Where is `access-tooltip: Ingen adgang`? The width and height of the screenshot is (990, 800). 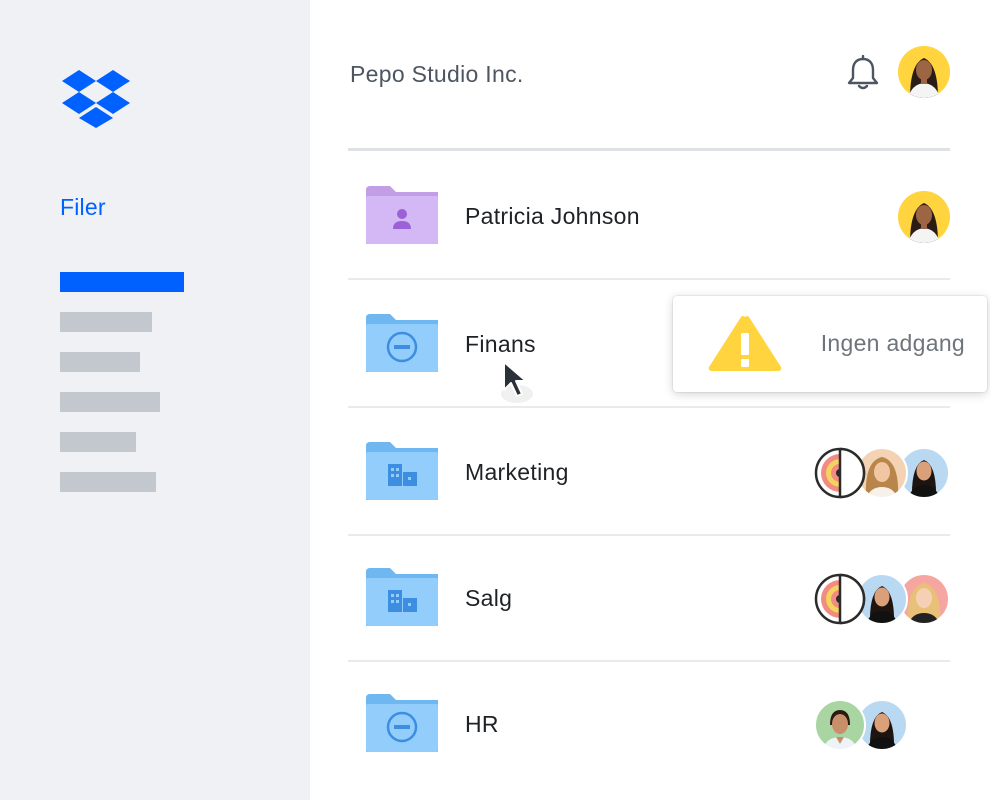
access-tooltip: Ingen adgang is located at coordinates (830, 344).